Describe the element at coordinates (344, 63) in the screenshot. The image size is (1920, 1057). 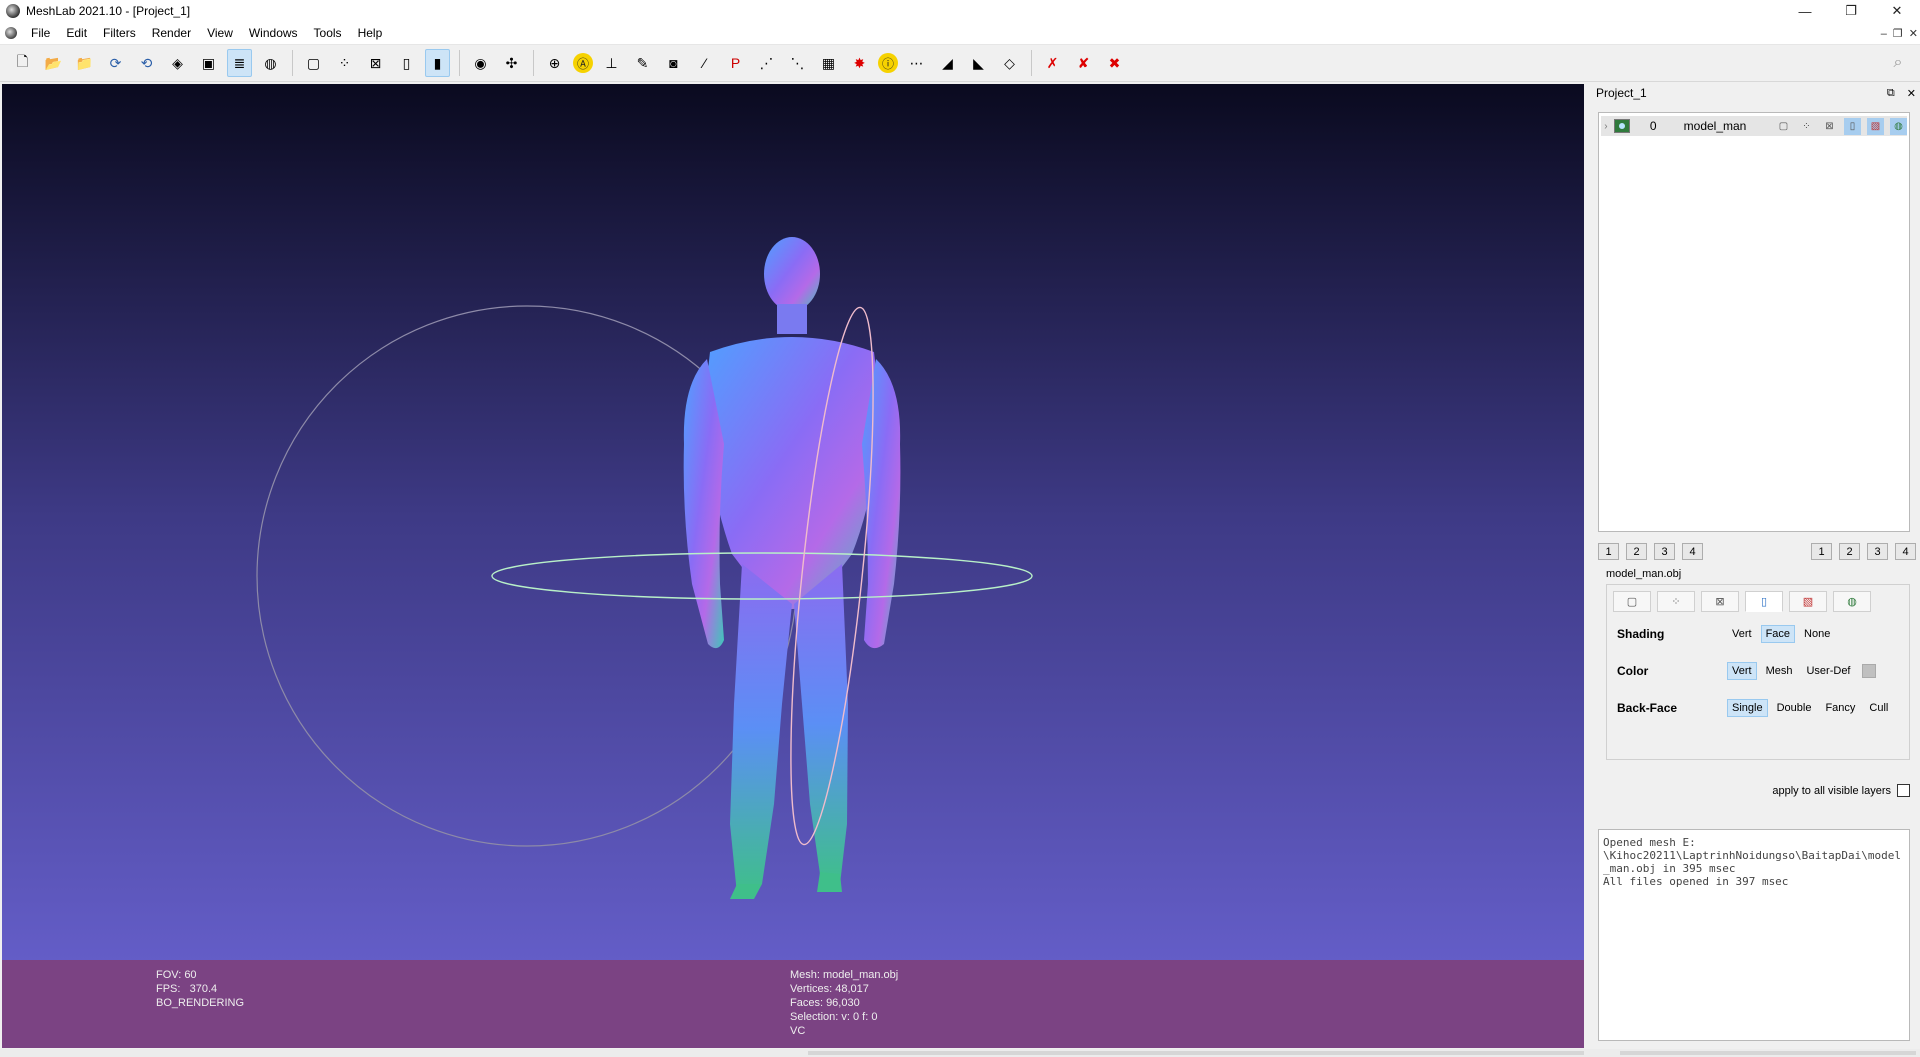
I see `points-icon: ⁘` at that location.